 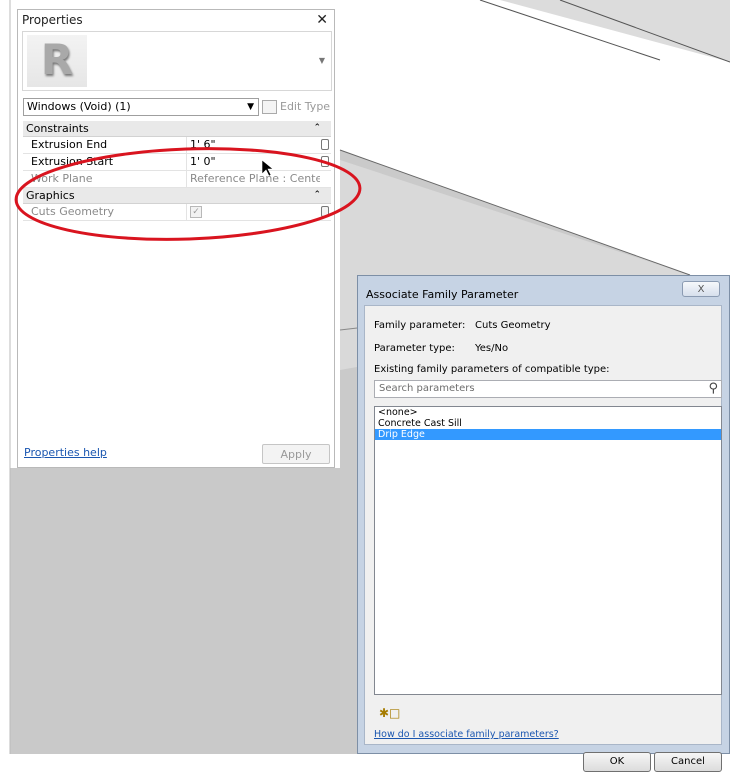 I want to click on group-constraints-label: Constraints, so click(x=57, y=128).